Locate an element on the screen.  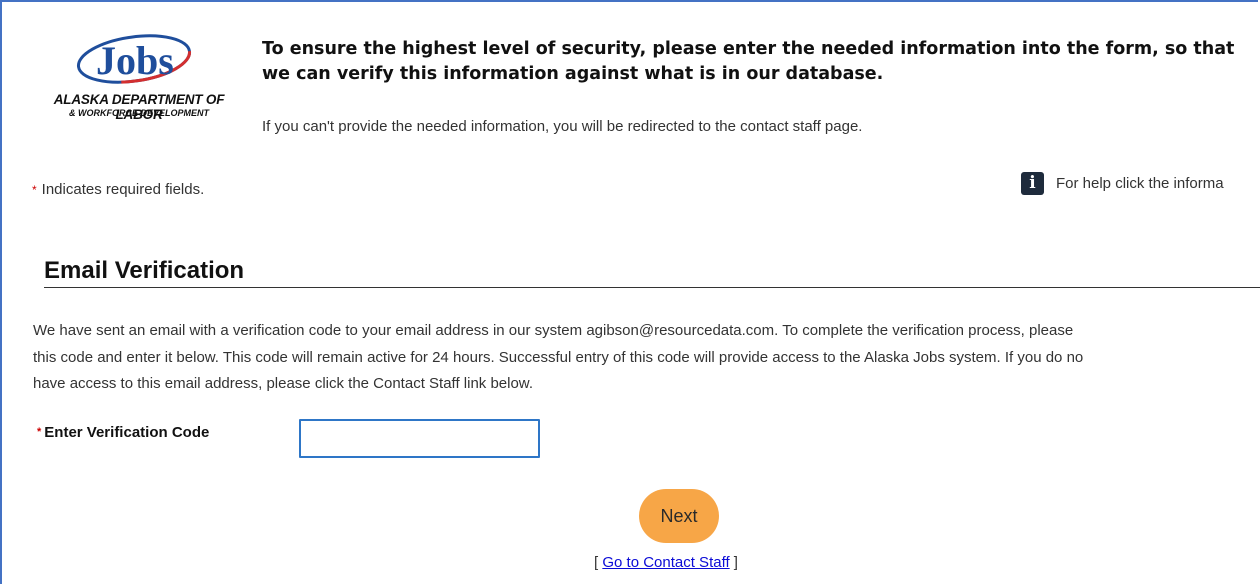
verification-code-label-text: Enter Verification Code is located at coordinates (127, 432).